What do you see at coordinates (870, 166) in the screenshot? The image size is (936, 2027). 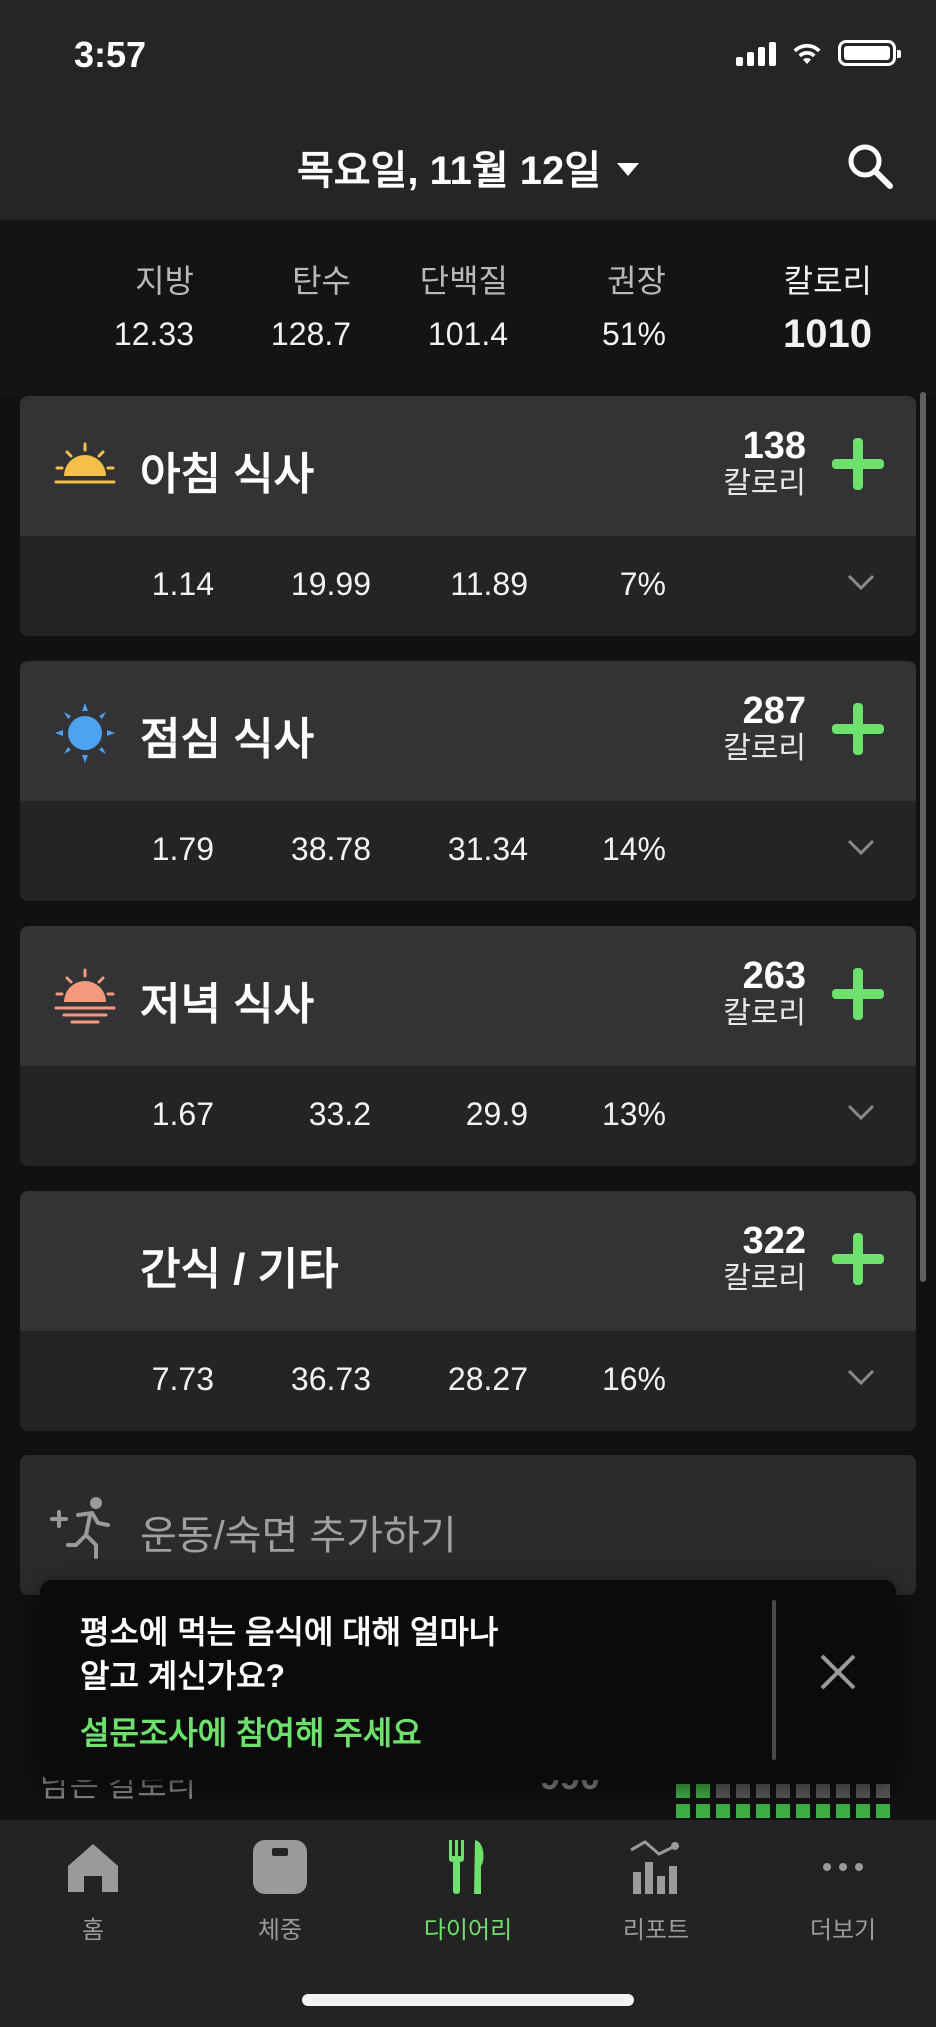 I see `search-icon` at bounding box center [870, 166].